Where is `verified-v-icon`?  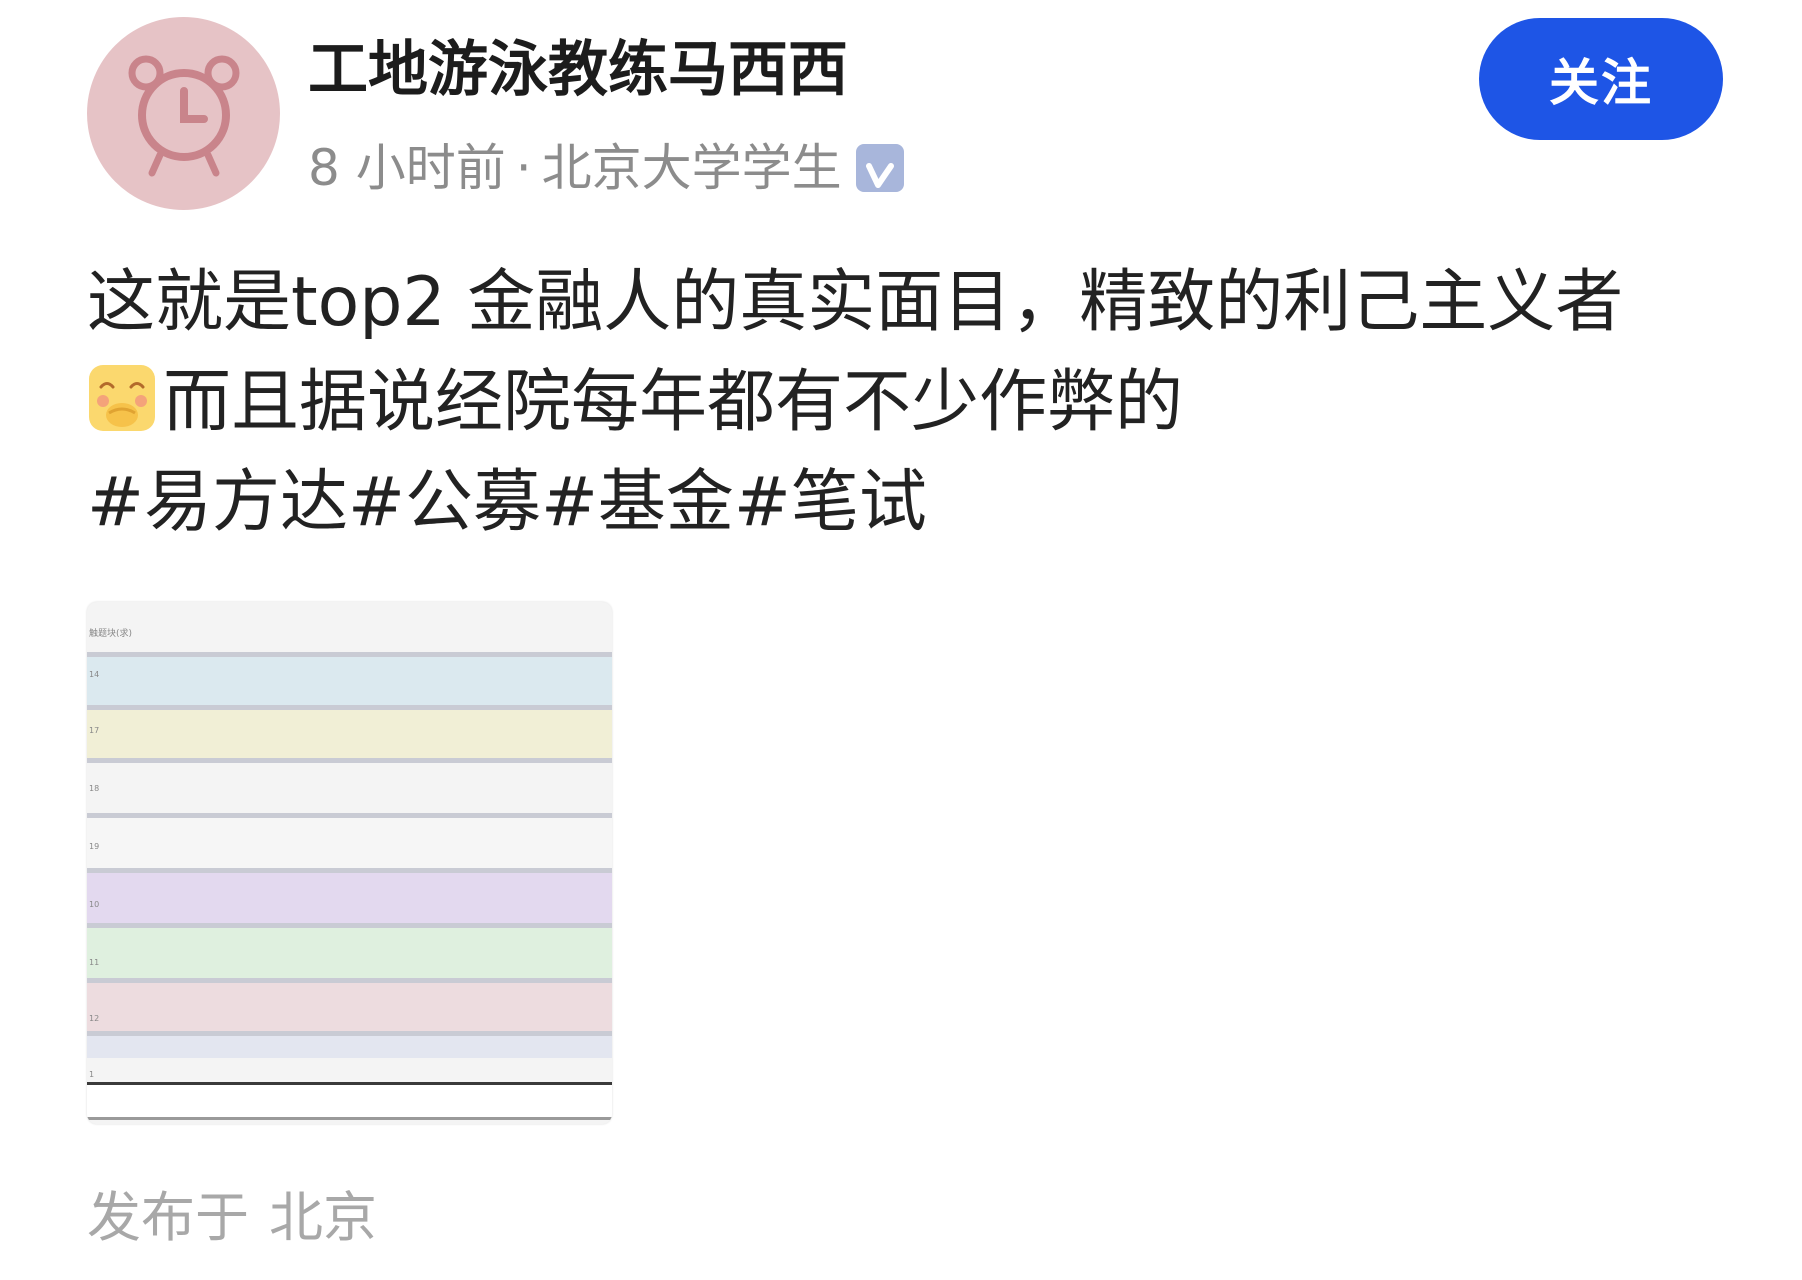
verified-v-icon is located at coordinates (879, 168).